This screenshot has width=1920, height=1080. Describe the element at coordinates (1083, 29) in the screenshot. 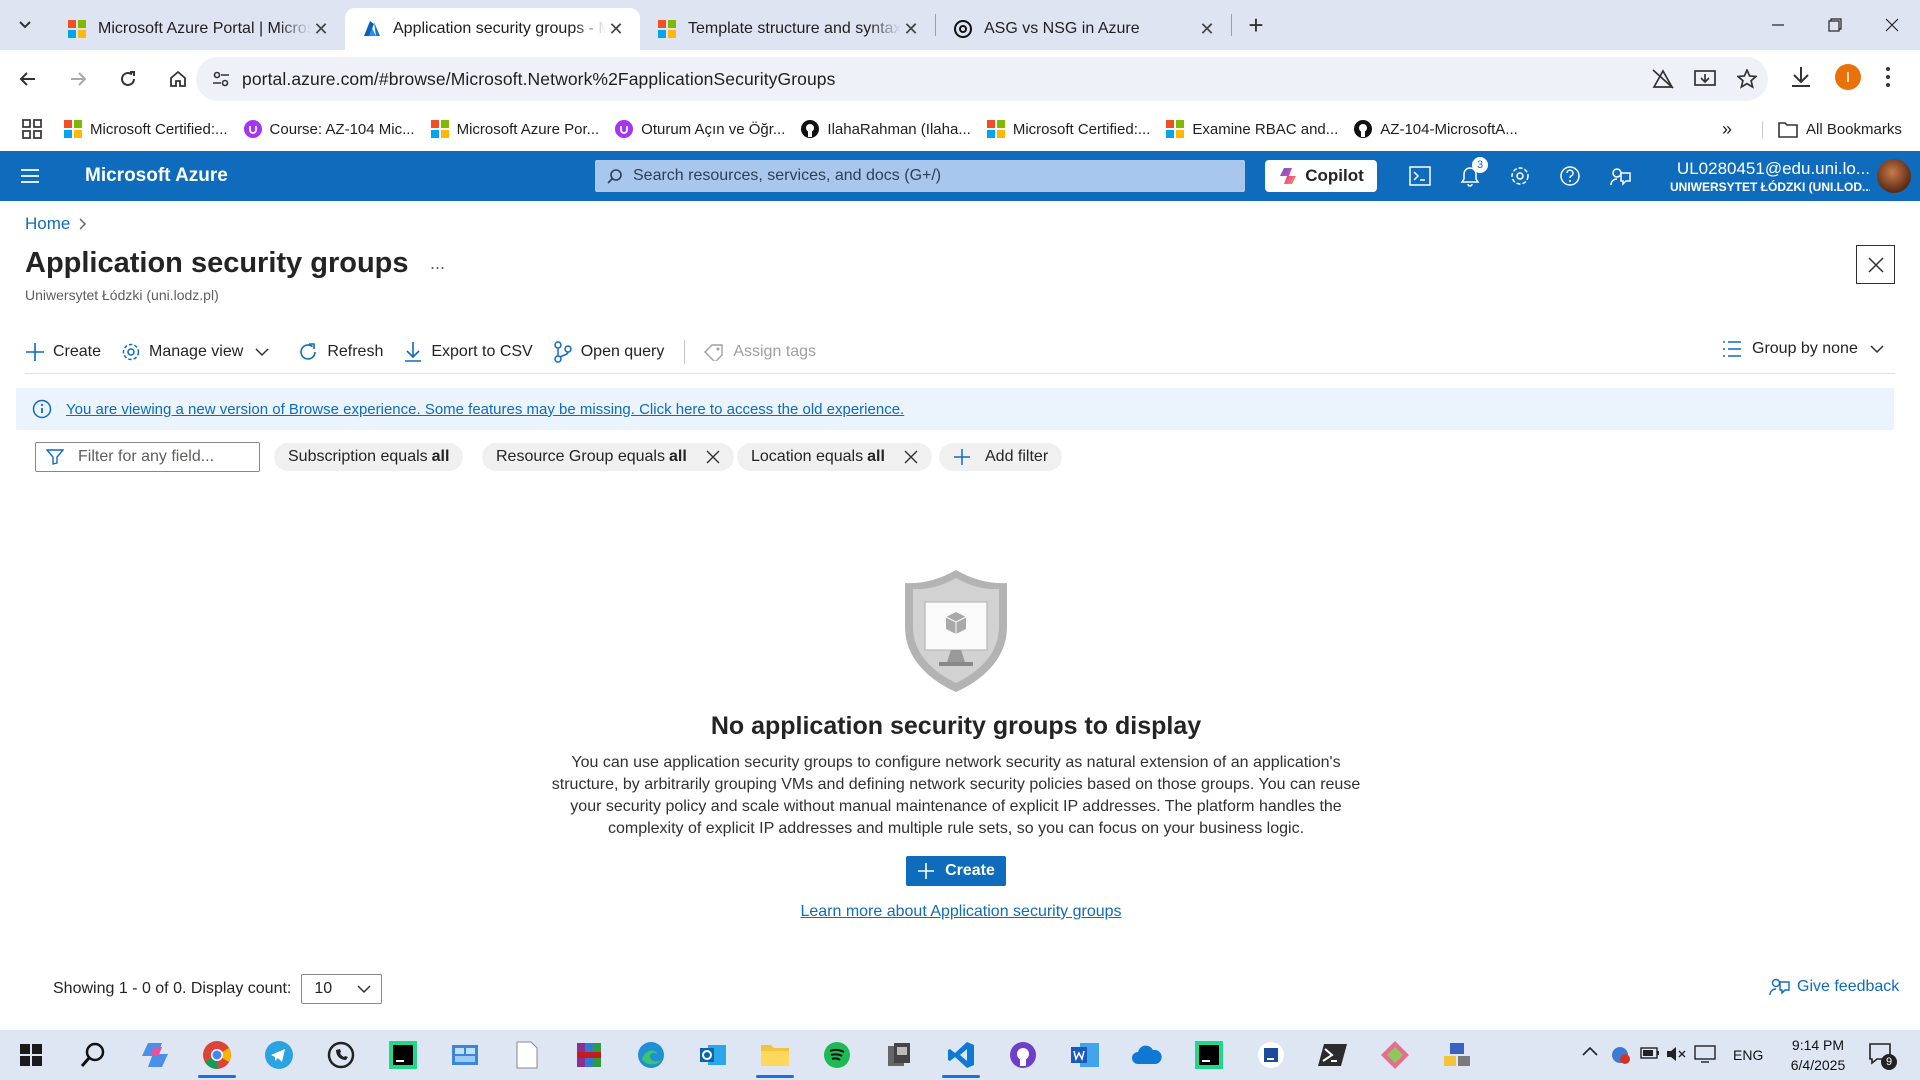

I see `browser-tab: ASG vs NSG in Azure ✕` at that location.